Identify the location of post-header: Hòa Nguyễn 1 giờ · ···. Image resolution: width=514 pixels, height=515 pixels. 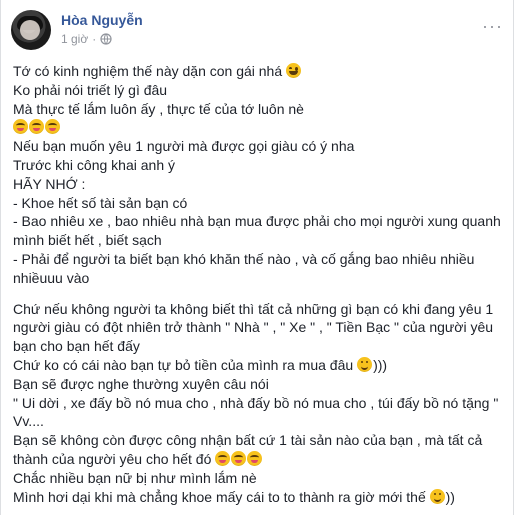
(258, 33).